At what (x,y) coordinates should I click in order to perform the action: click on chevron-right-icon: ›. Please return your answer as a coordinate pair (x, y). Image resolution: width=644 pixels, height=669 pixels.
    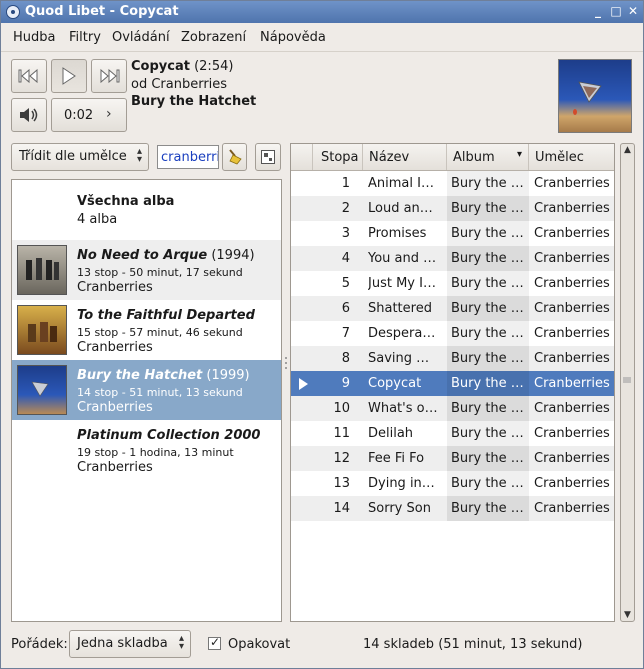
    Looking at the image, I should click on (109, 114).